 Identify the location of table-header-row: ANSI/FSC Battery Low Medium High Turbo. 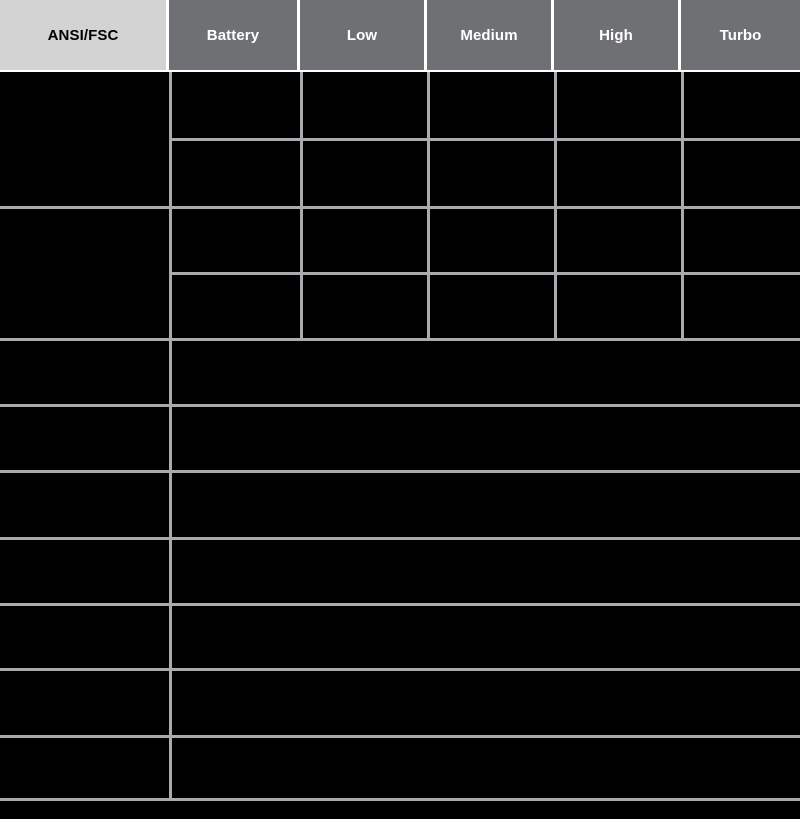
(400, 35).